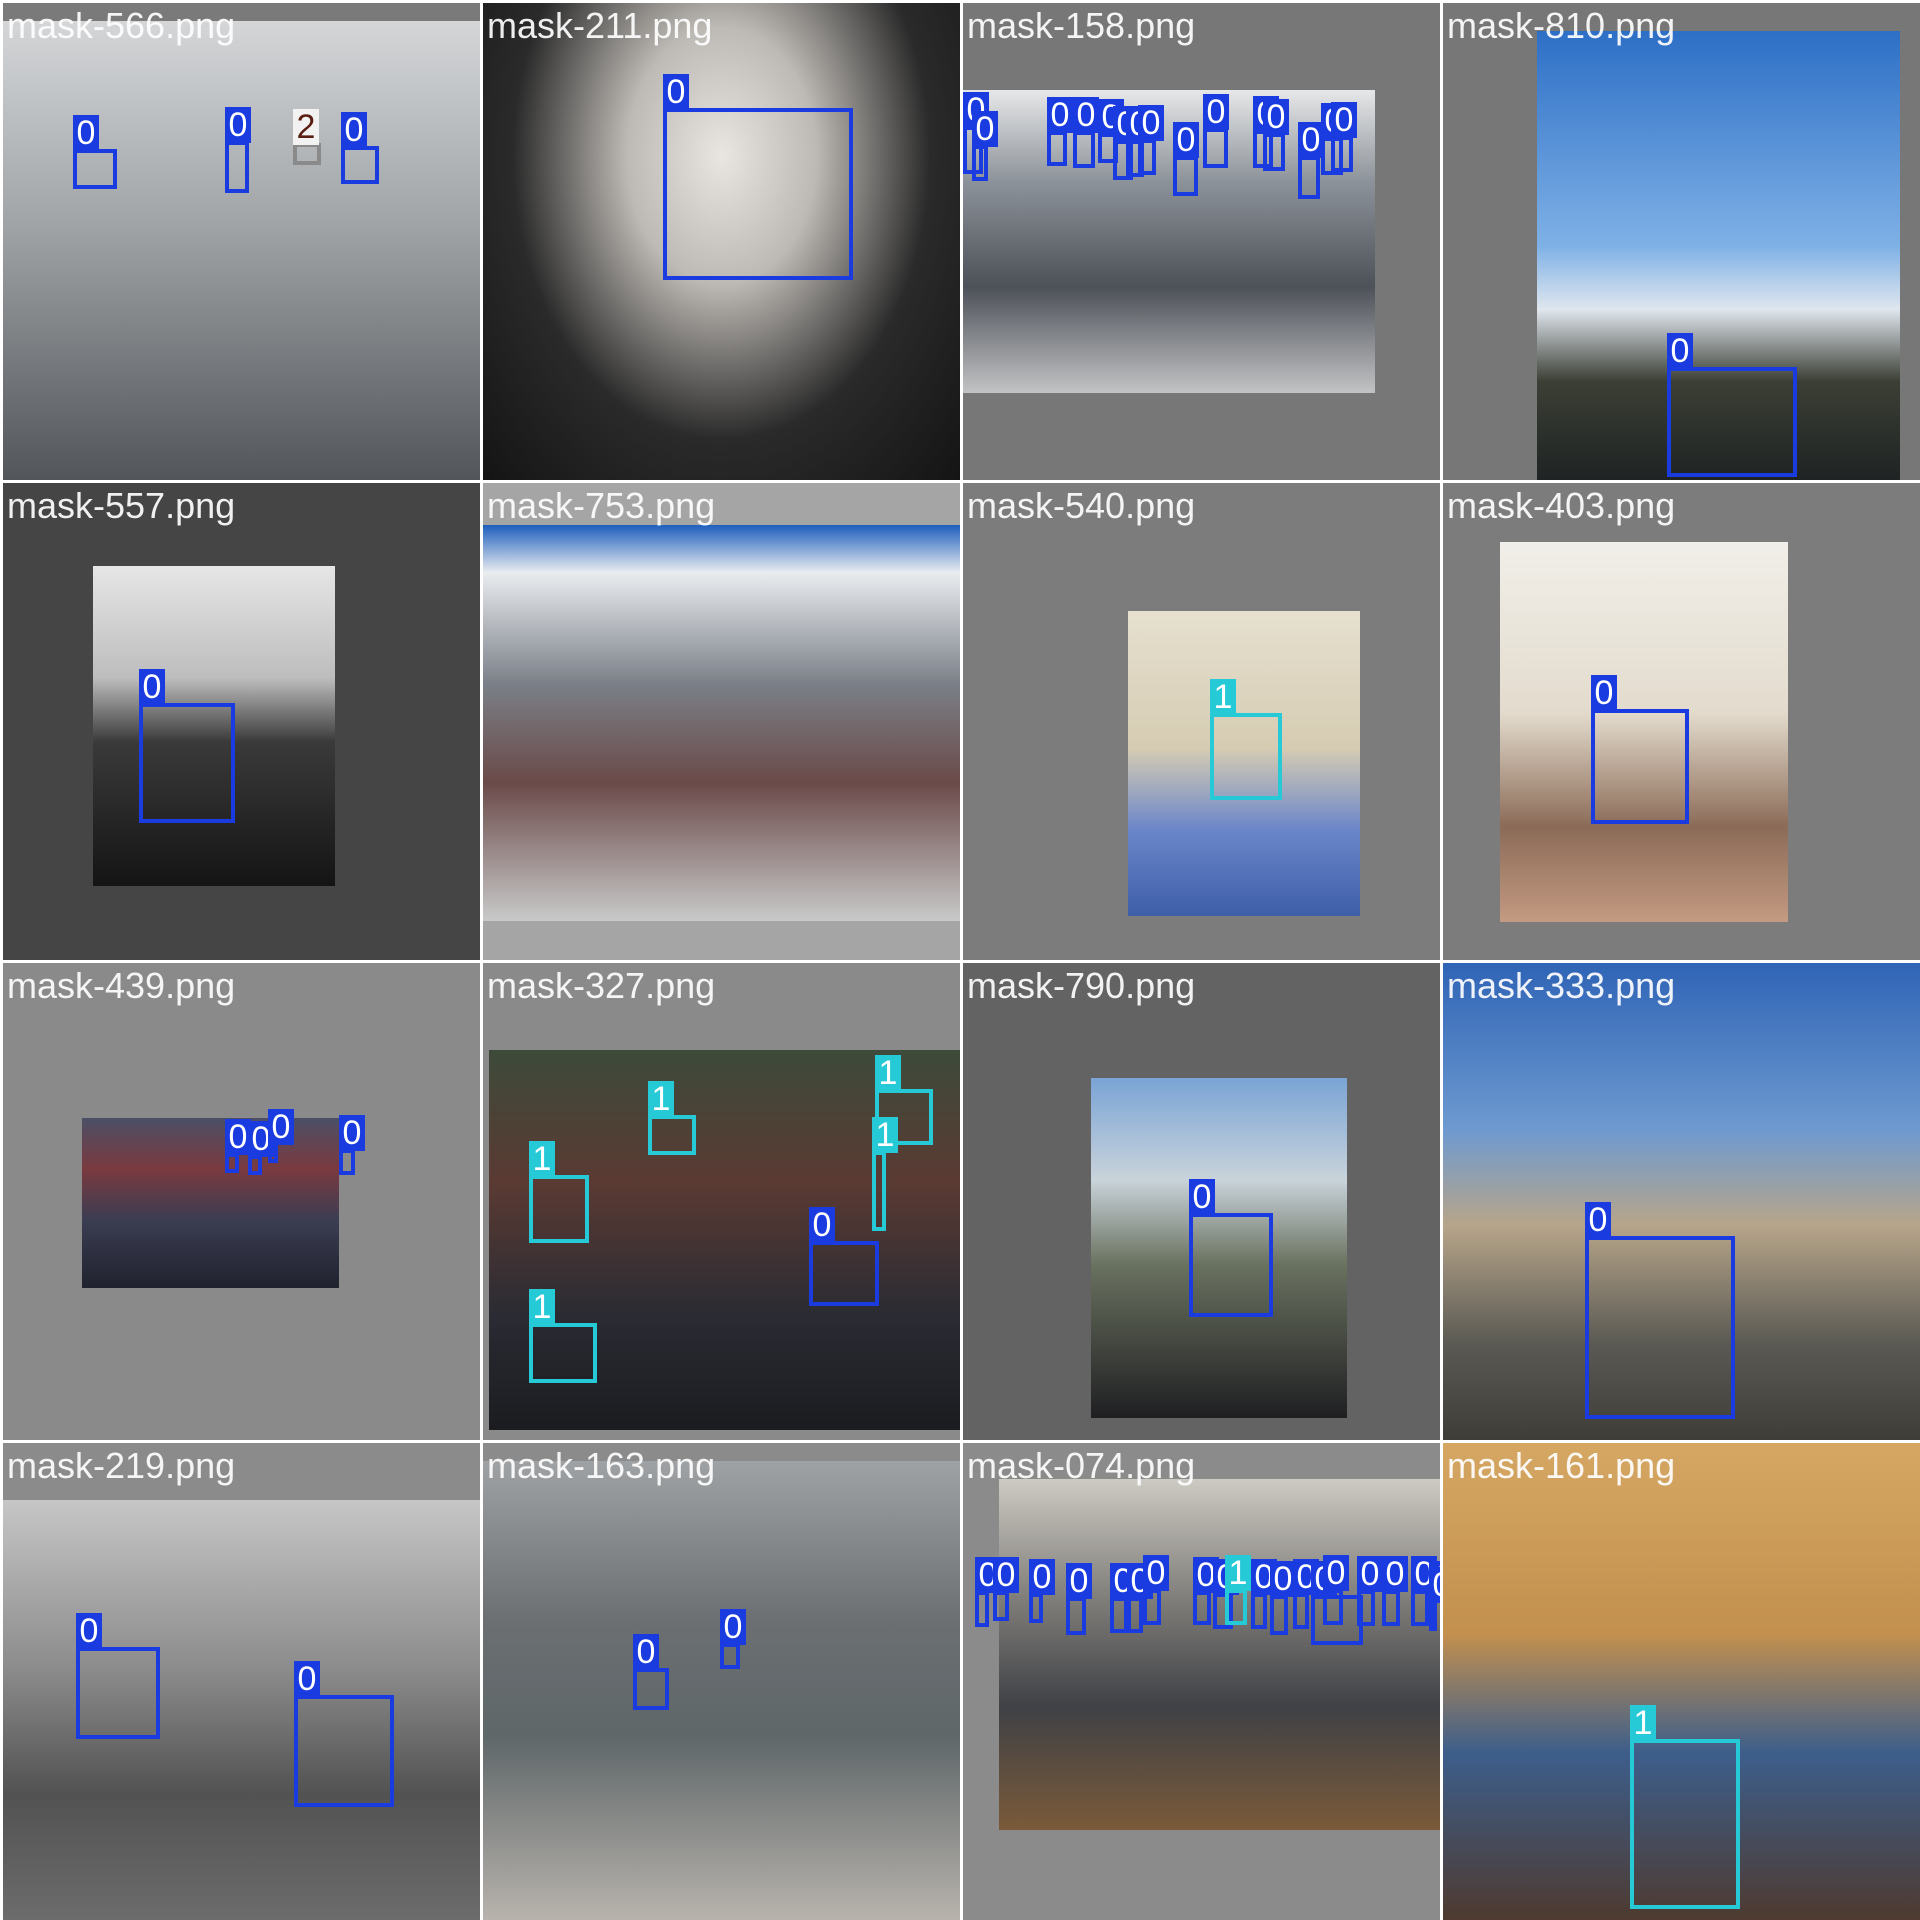 This screenshot has height=1920, width=1920. Describe the element at coordinates (721, 1201) in the screenshot. I see `image-tile-10: mask-327.png 1 1 1 1 0 1` at that location.